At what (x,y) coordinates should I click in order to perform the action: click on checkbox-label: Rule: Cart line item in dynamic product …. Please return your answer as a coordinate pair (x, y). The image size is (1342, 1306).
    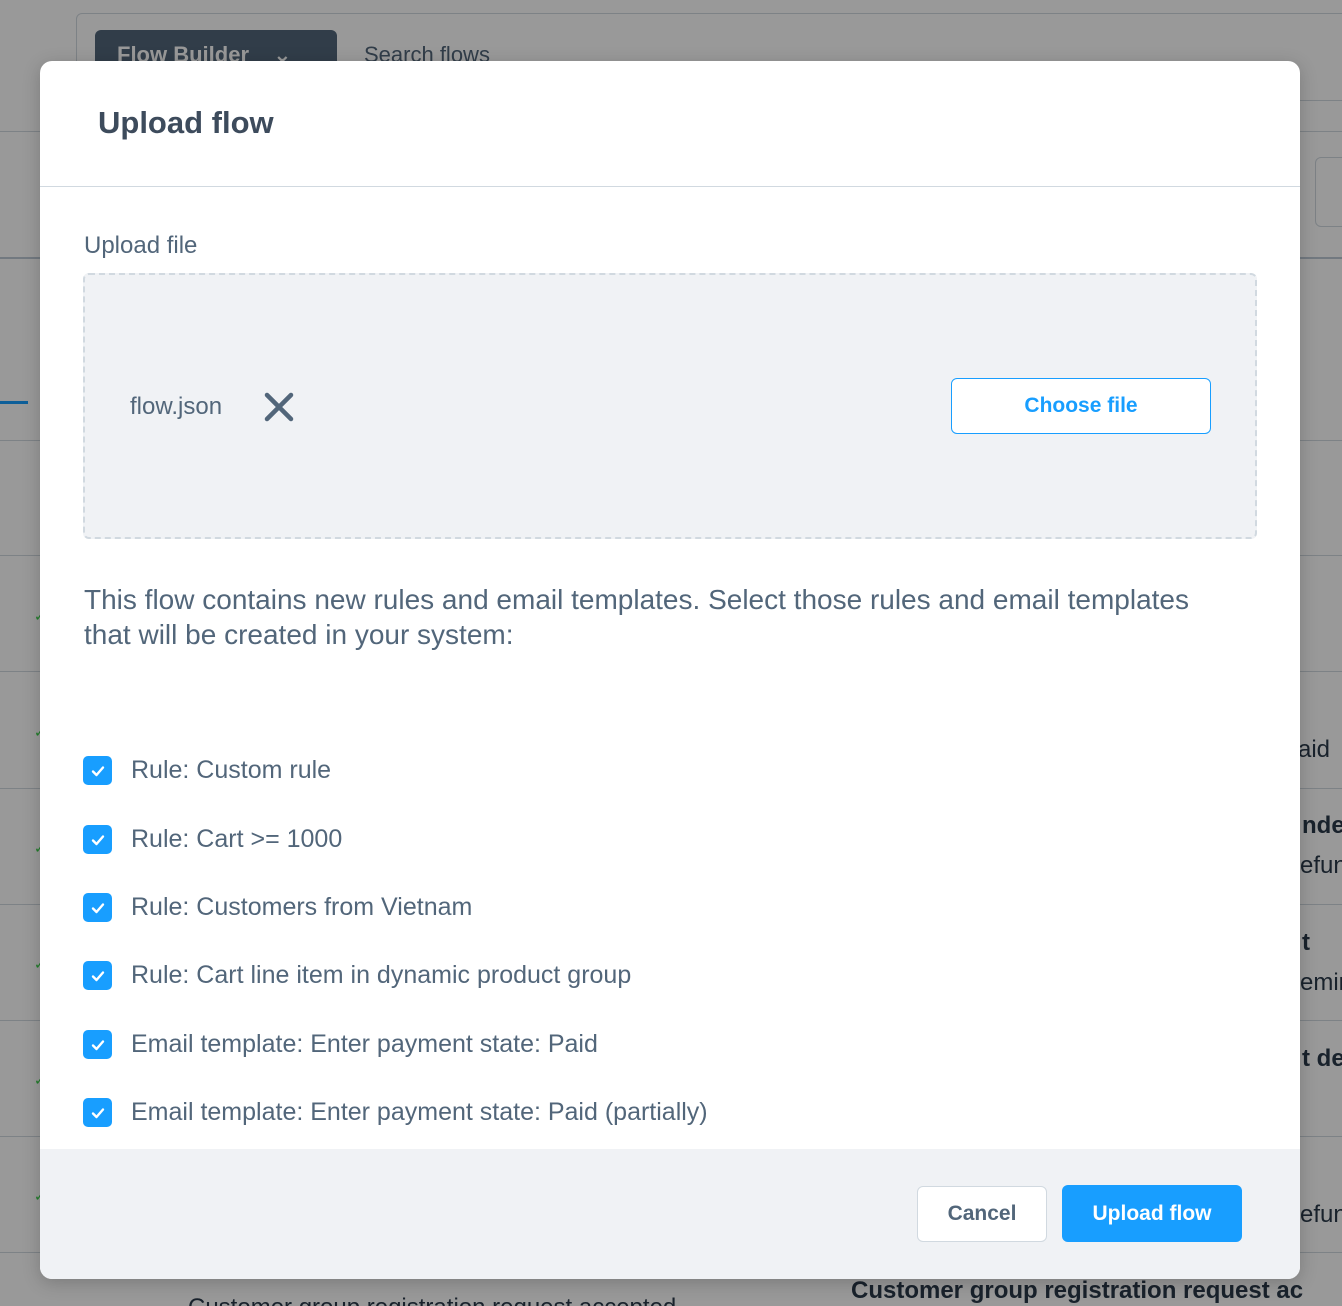
    Looking at the image, I should click on (381, 975).